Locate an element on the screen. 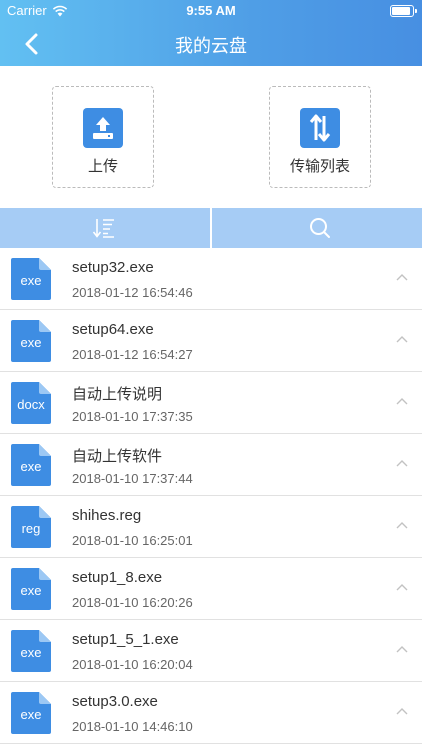  file-row: reg shihes.reg 2018-01-10 16:25:01 is located at coordinates (211, 527).